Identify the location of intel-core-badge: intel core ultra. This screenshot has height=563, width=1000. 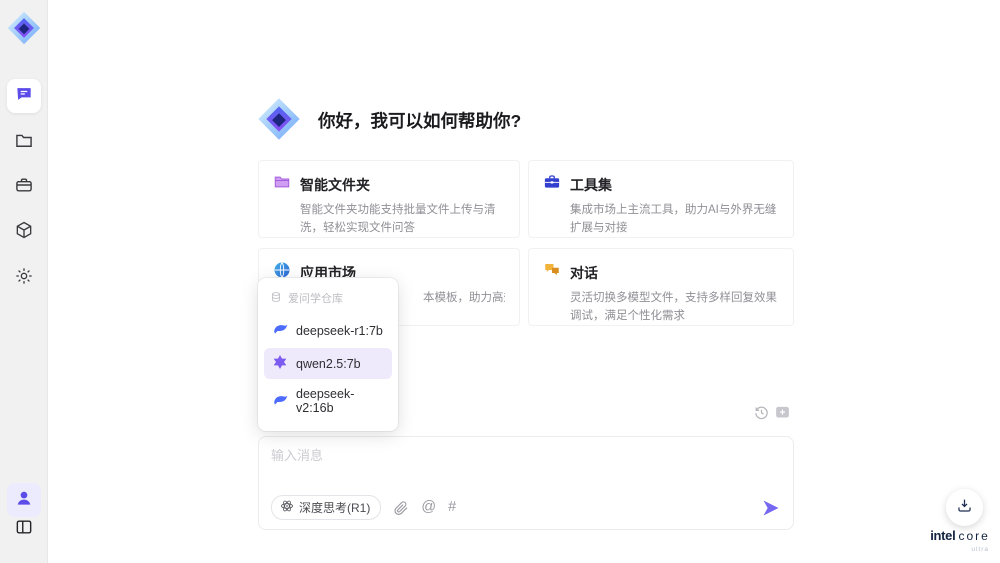
(960, 540).